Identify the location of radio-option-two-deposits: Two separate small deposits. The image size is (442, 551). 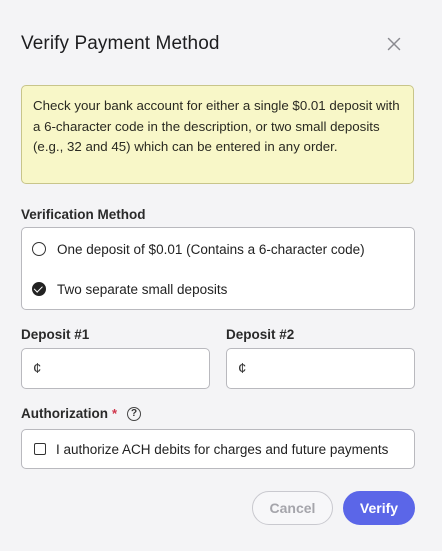
(129, 289).